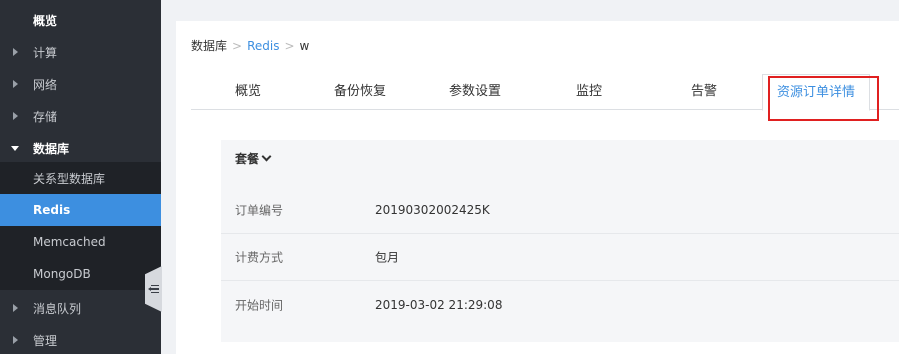 This screenshot has width=899, height=354. I want to click on panel-title: 套餐, so click(247, 159).